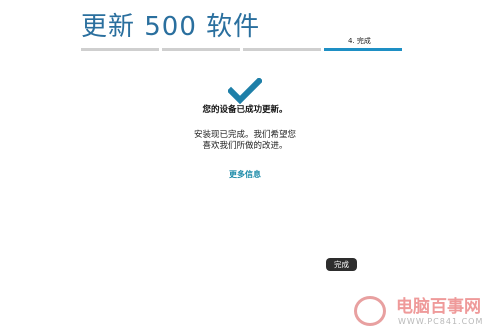 Image resolution: width=500 pixels, height=335 pixels. Describe the element at coordinates (341, 264) in the screenshot. I see `done-button: 完成` at that location.